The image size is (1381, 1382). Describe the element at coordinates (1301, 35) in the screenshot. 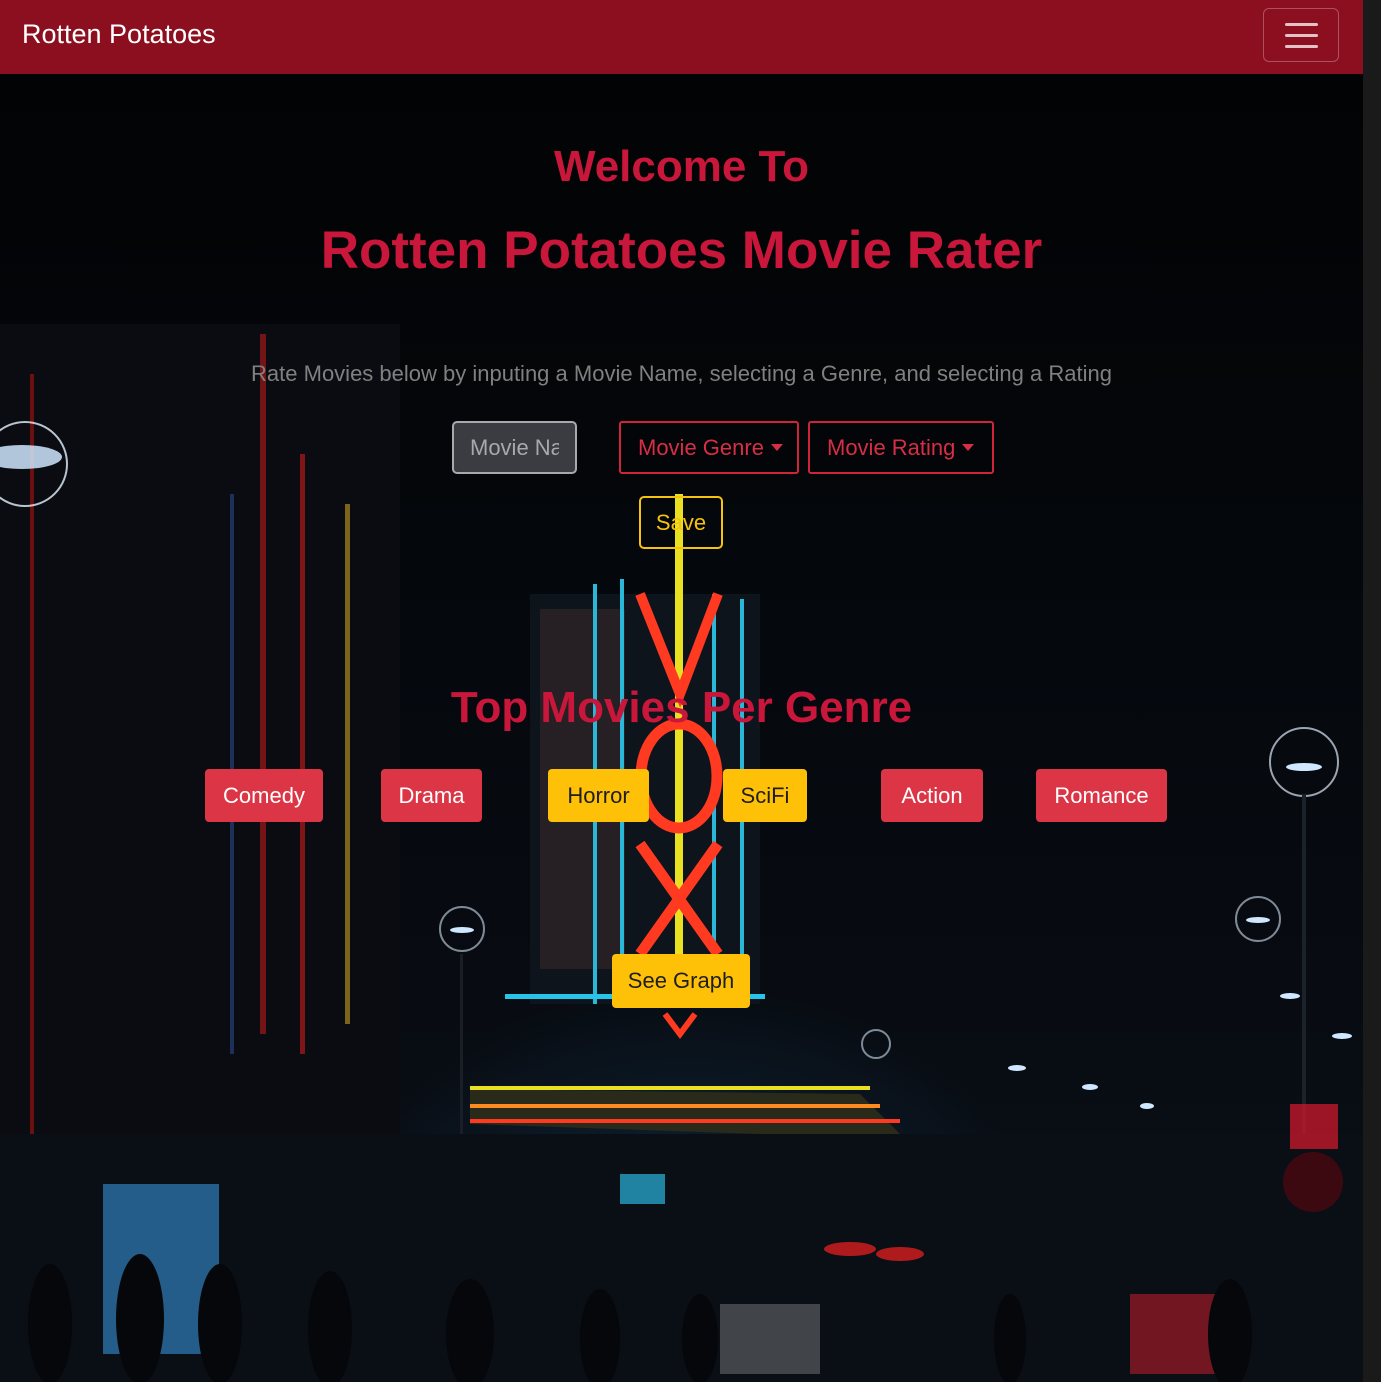

I see `navbar-toggle-button` at that location.